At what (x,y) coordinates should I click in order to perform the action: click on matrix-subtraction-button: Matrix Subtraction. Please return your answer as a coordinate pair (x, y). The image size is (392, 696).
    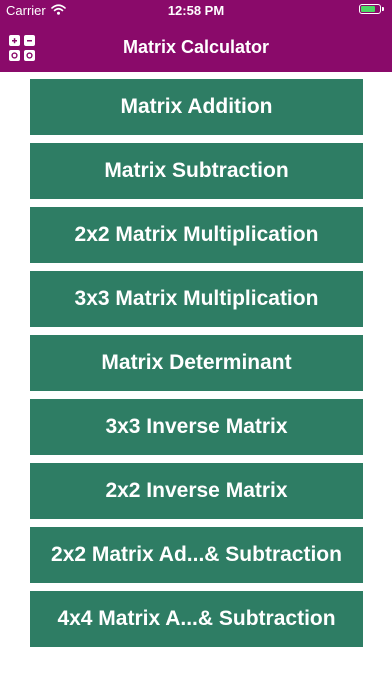
    Looking at the image, I should click on (196, 171).